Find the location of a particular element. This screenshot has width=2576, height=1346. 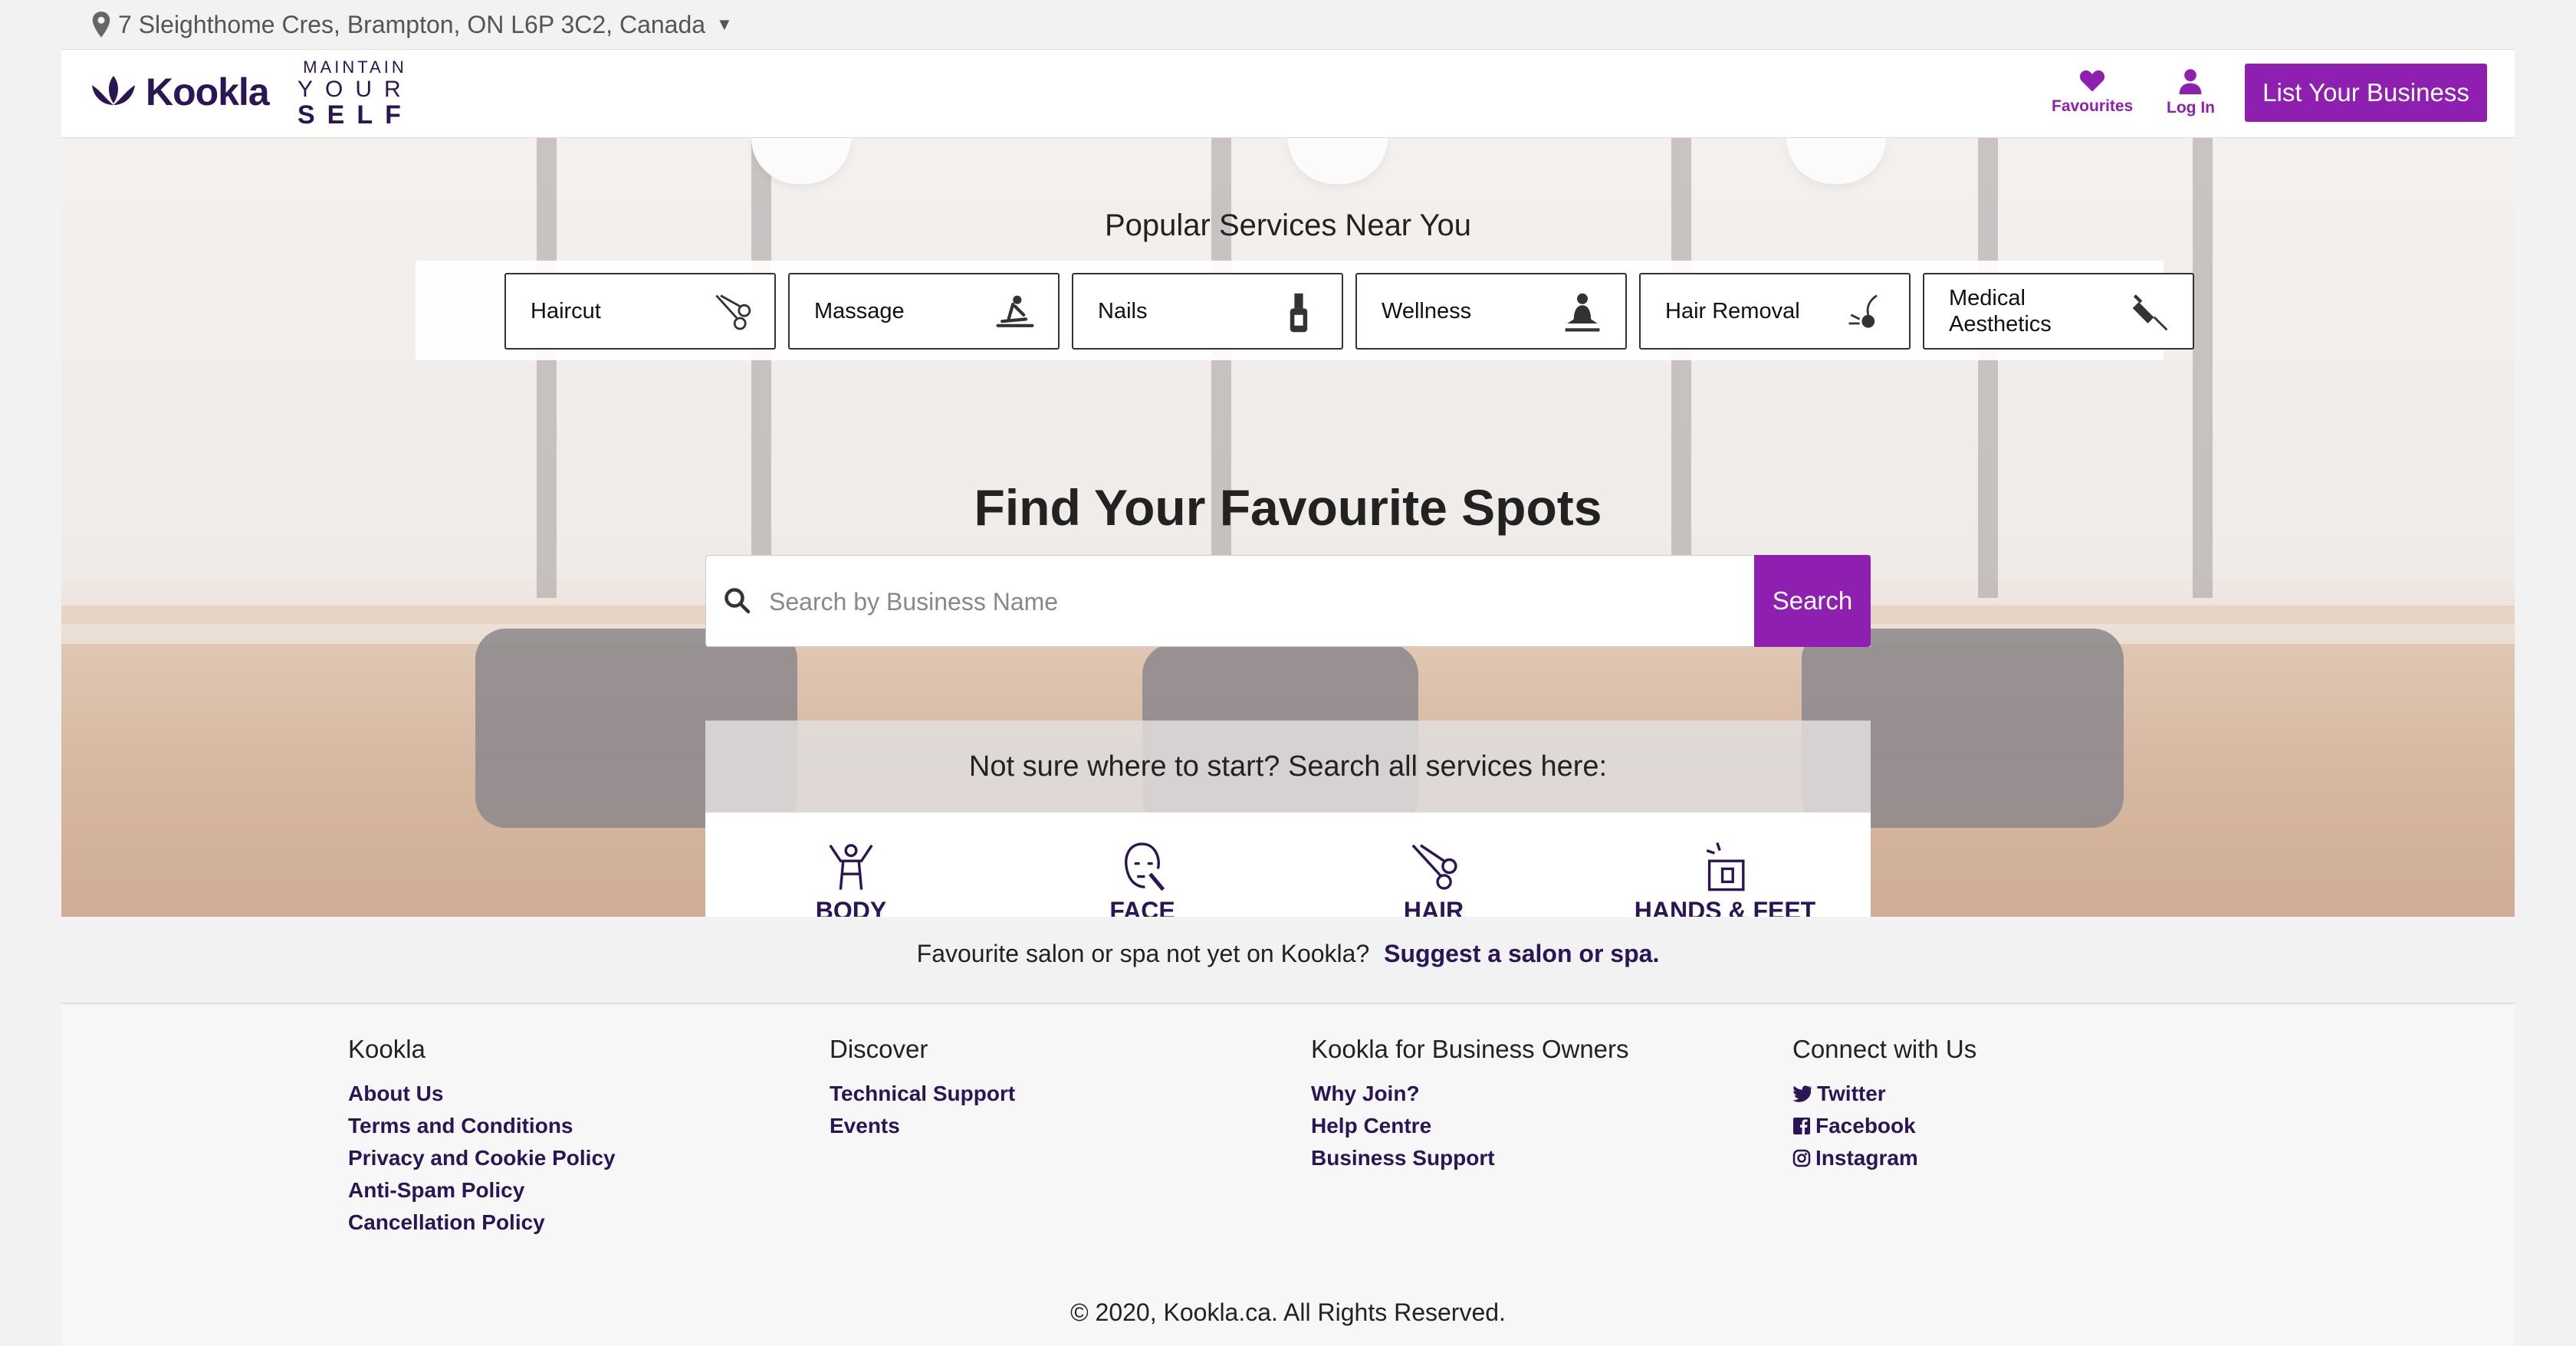

category-label: HAIR is located at coordinates (1434, 907).